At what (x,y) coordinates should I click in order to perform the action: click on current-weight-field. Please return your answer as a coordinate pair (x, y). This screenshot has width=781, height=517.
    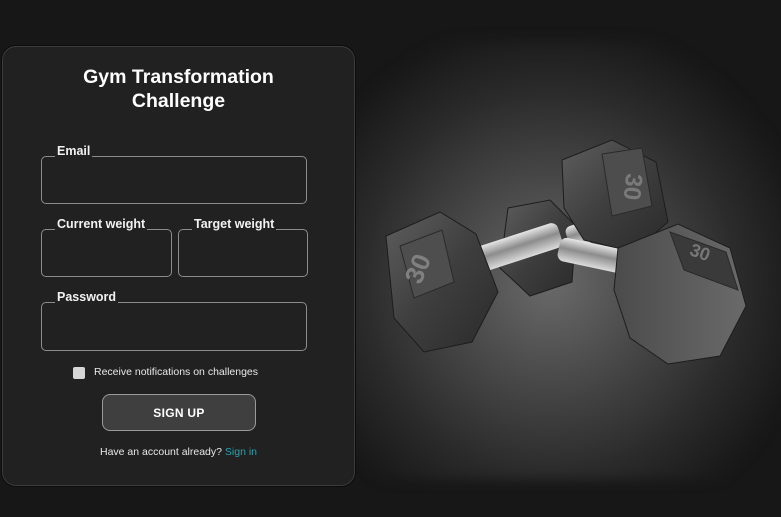
    Looking at the image, I should click on (106, 253).